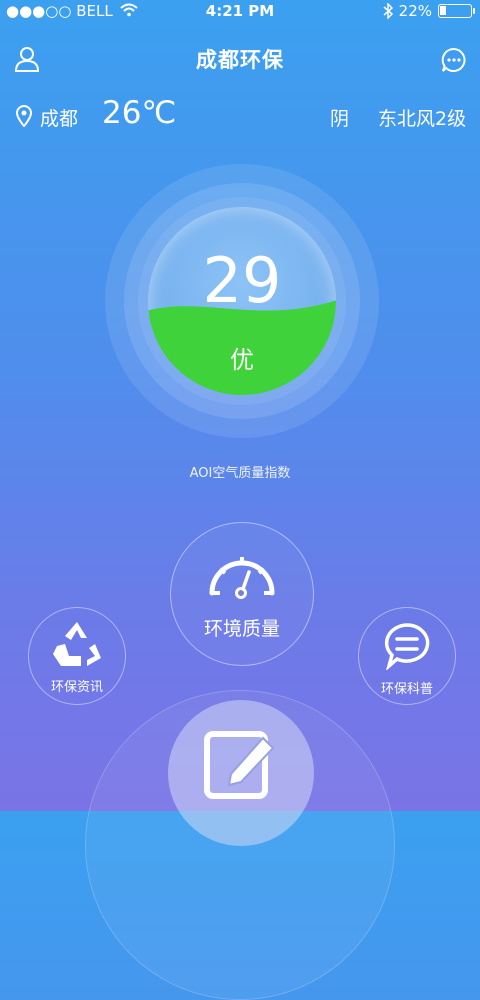 The height and width of the screenshot is (1000, 480). Describe the element at coordinates (242, 360) in the screenshot. I see `aqi-level: 优` at that location.